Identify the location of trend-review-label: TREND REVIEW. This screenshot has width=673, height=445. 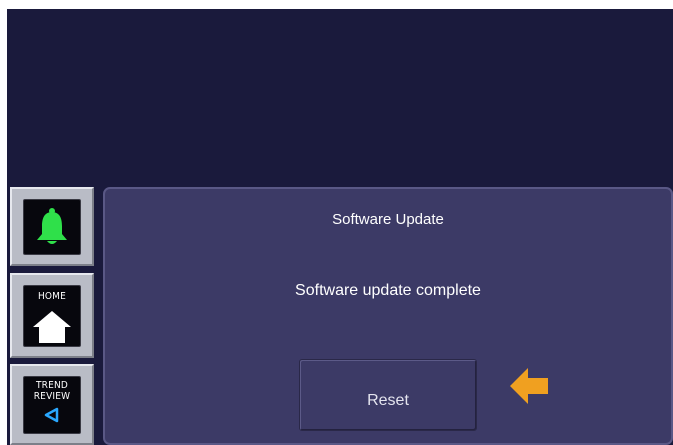
(52, 391).